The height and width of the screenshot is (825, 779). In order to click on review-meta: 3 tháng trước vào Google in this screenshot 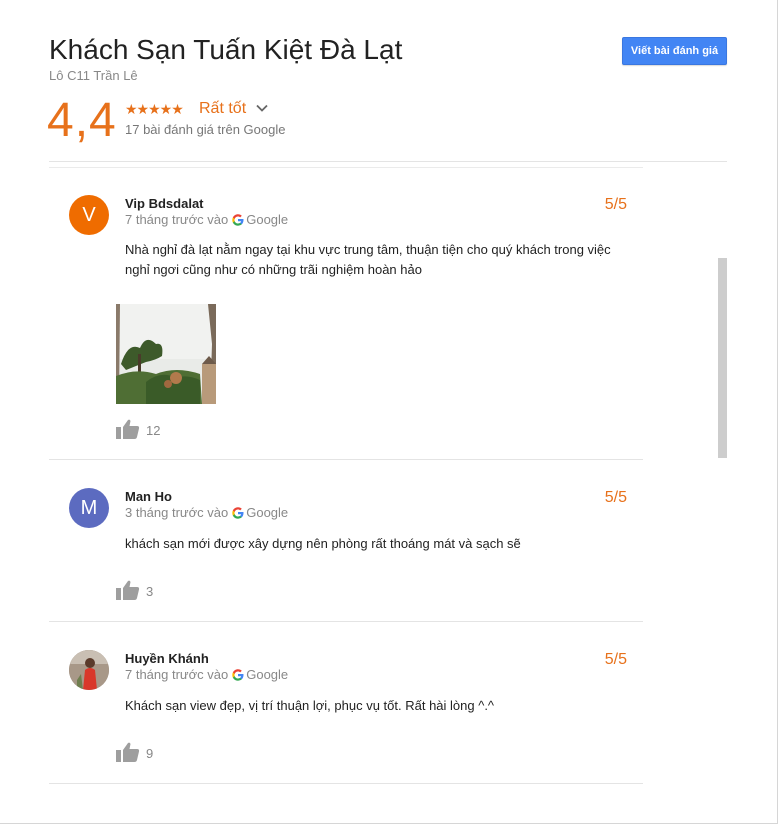, I will do `click(206, 512)`.